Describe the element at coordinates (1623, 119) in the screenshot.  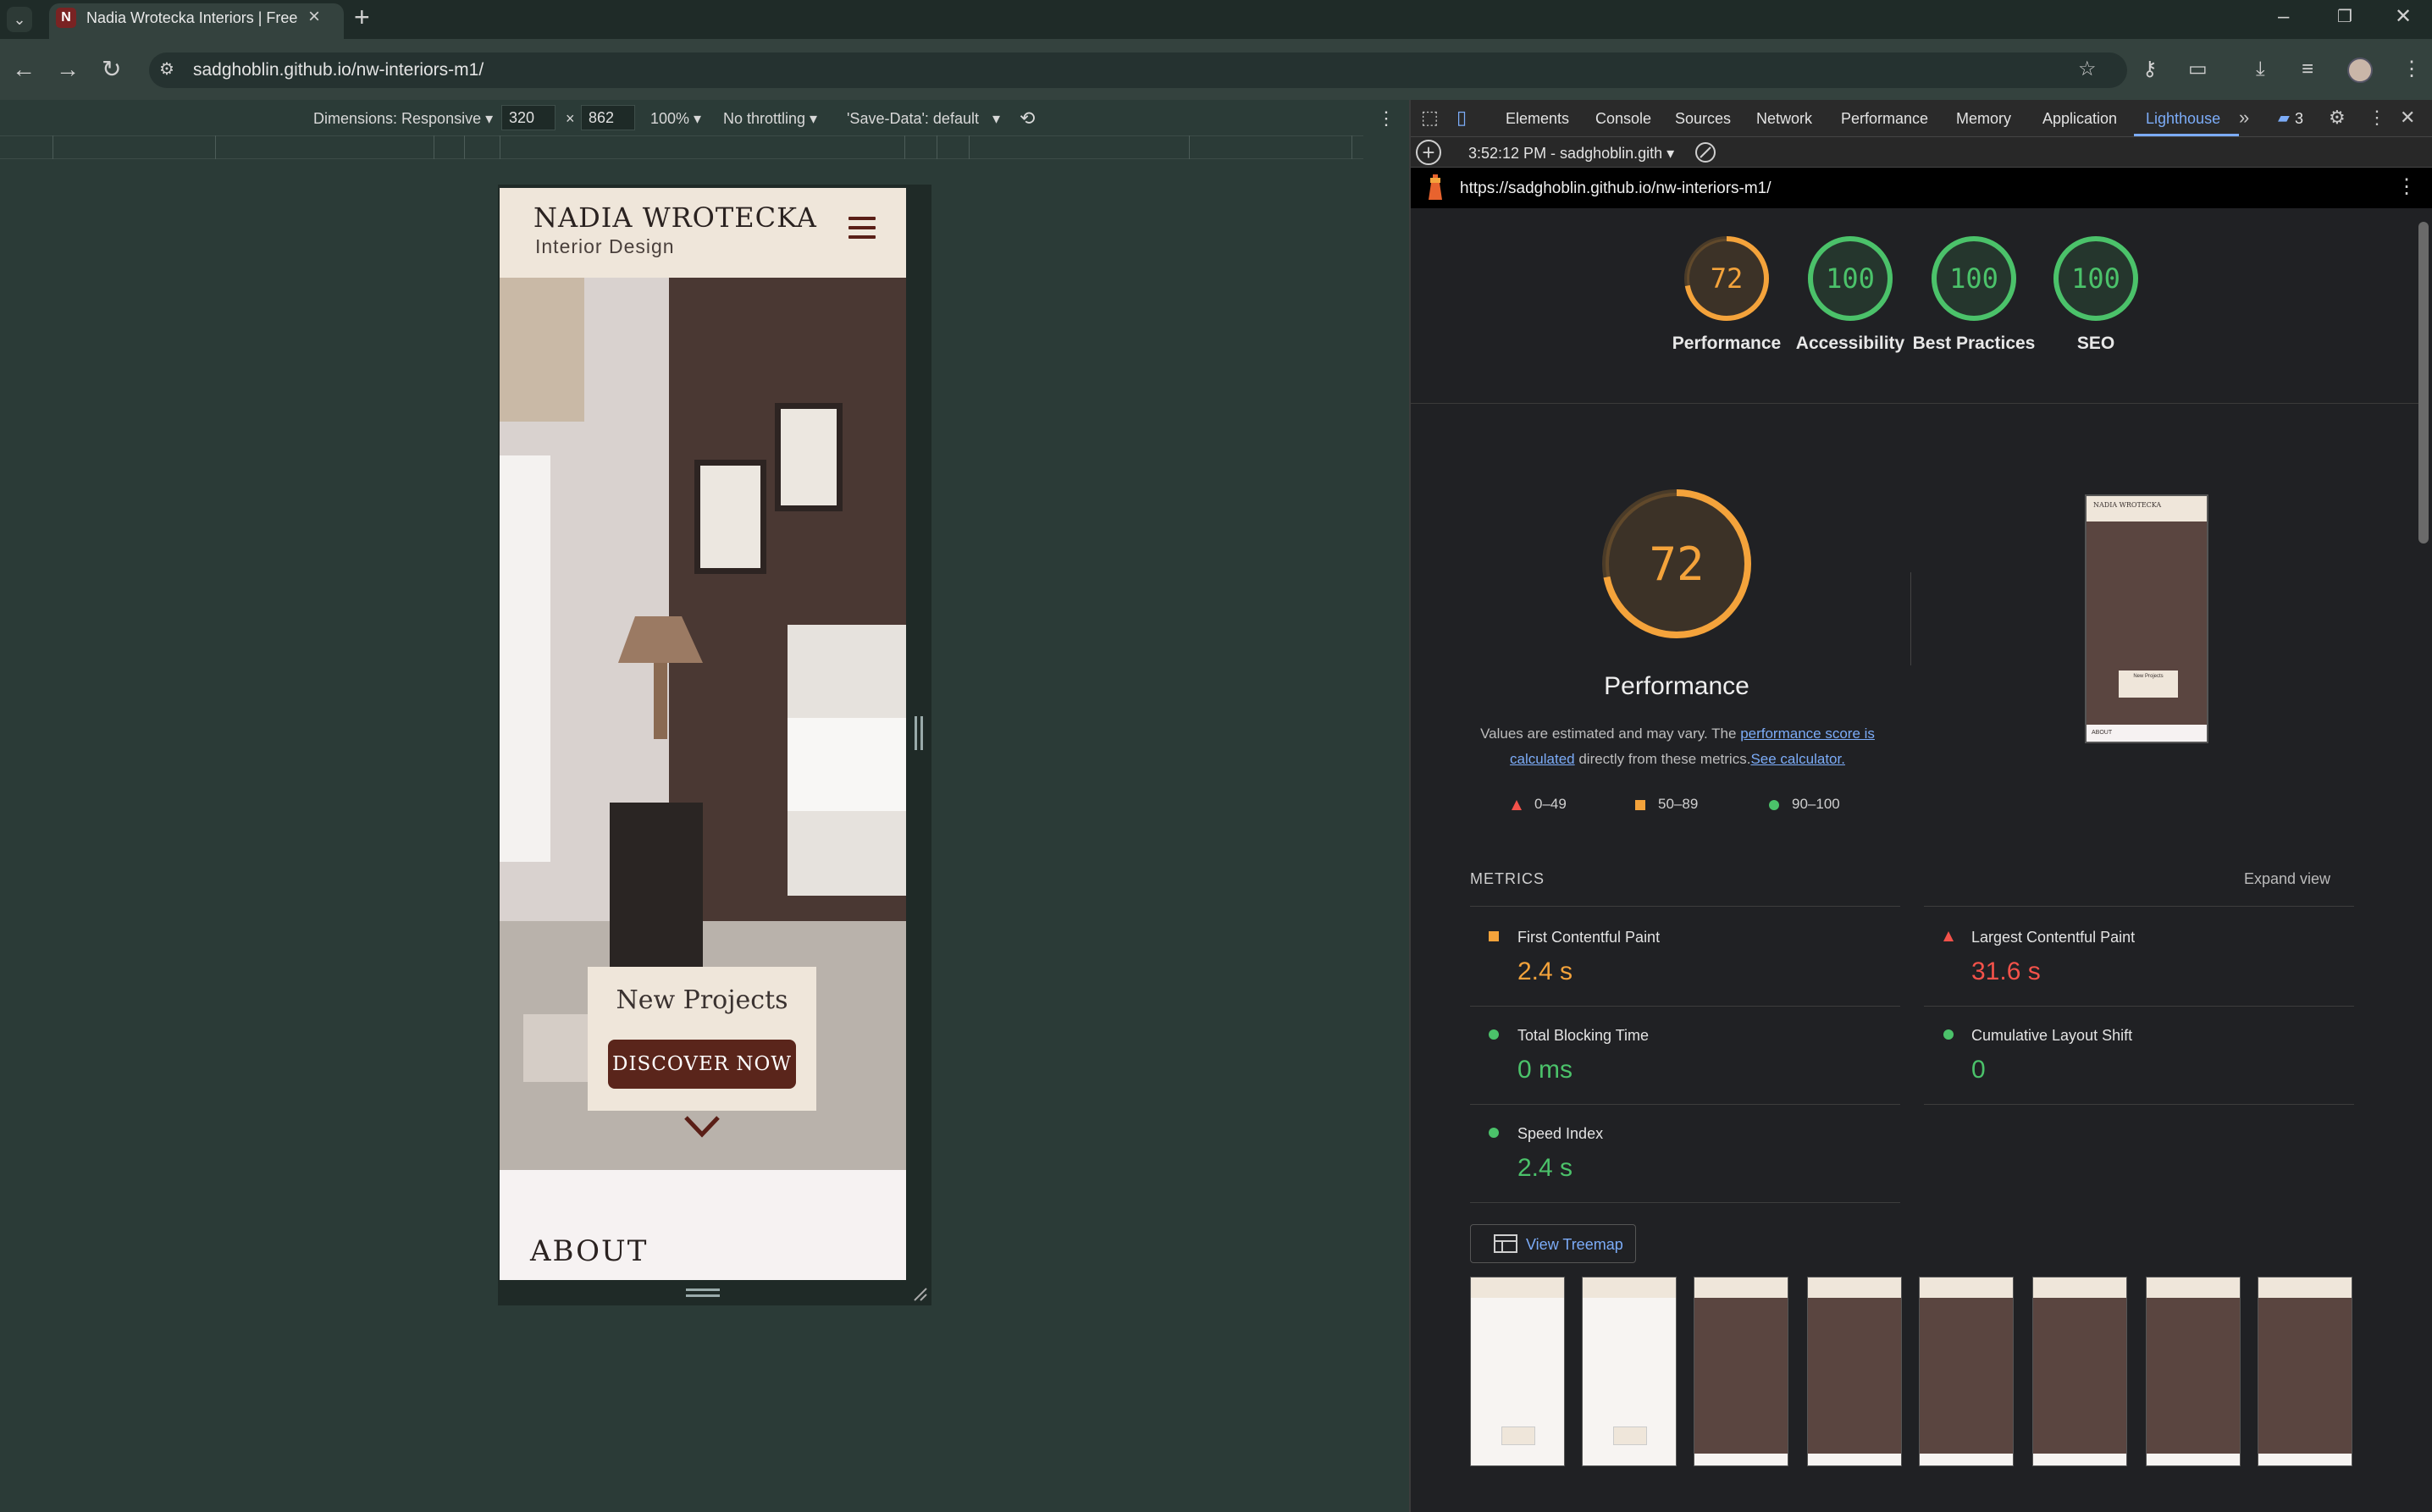
I see `tab-console: Console` at that location.